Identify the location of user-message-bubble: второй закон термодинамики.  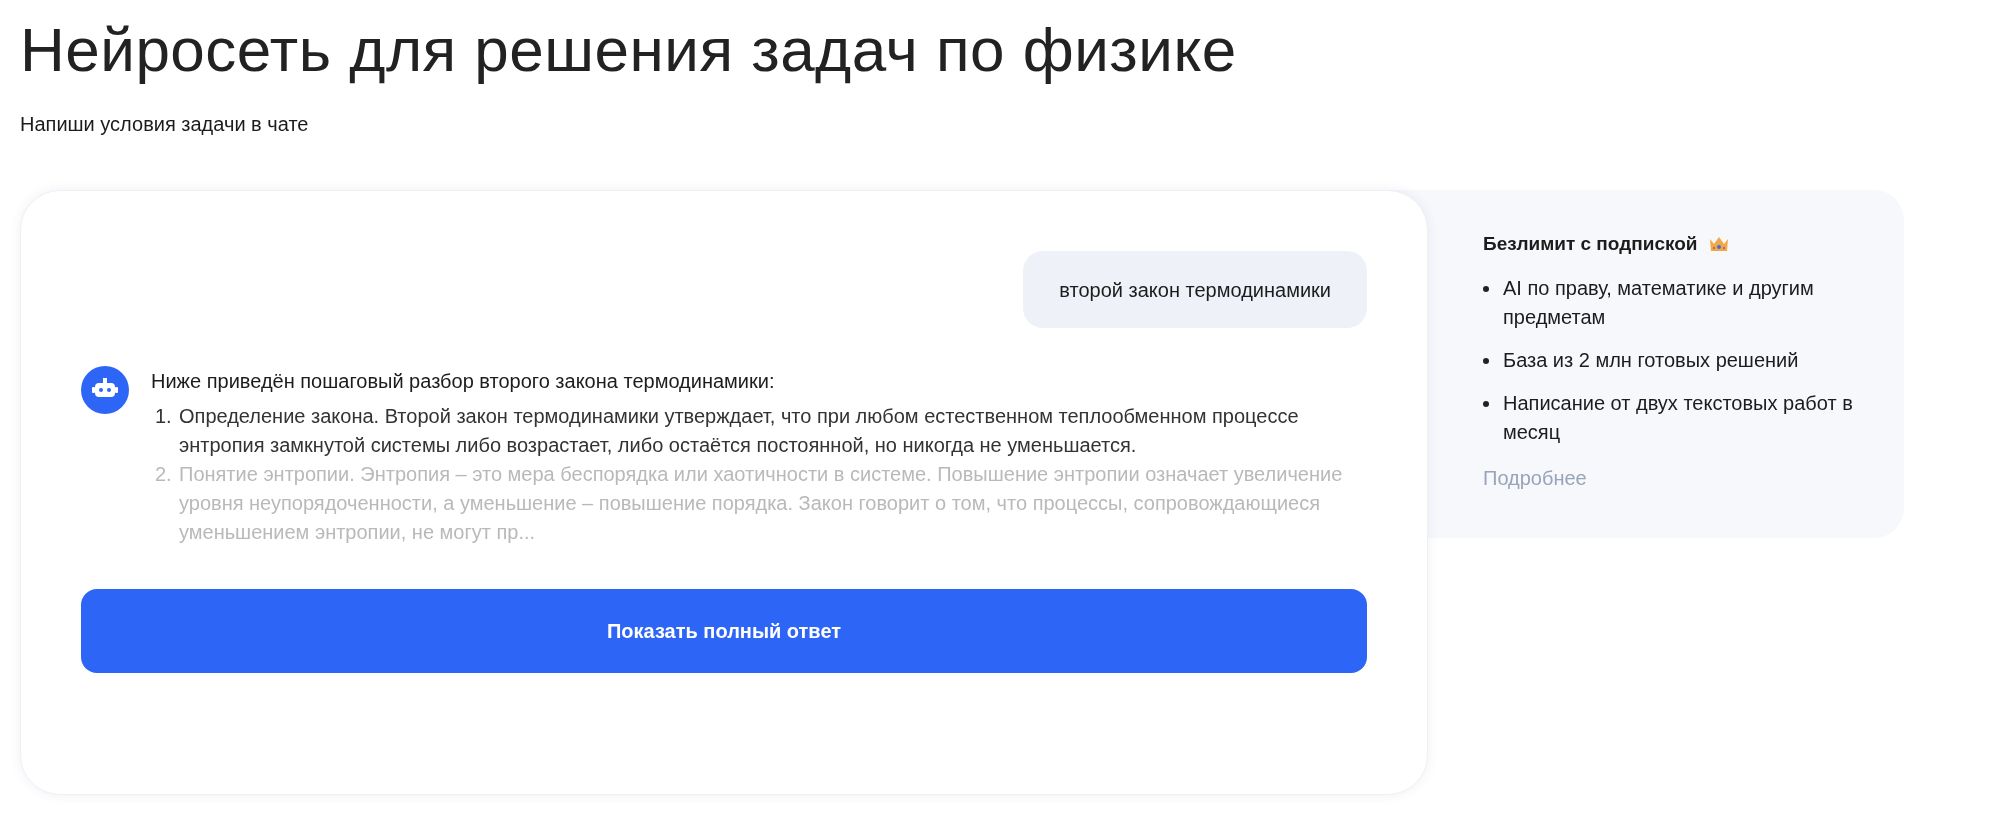
(1195, 289).